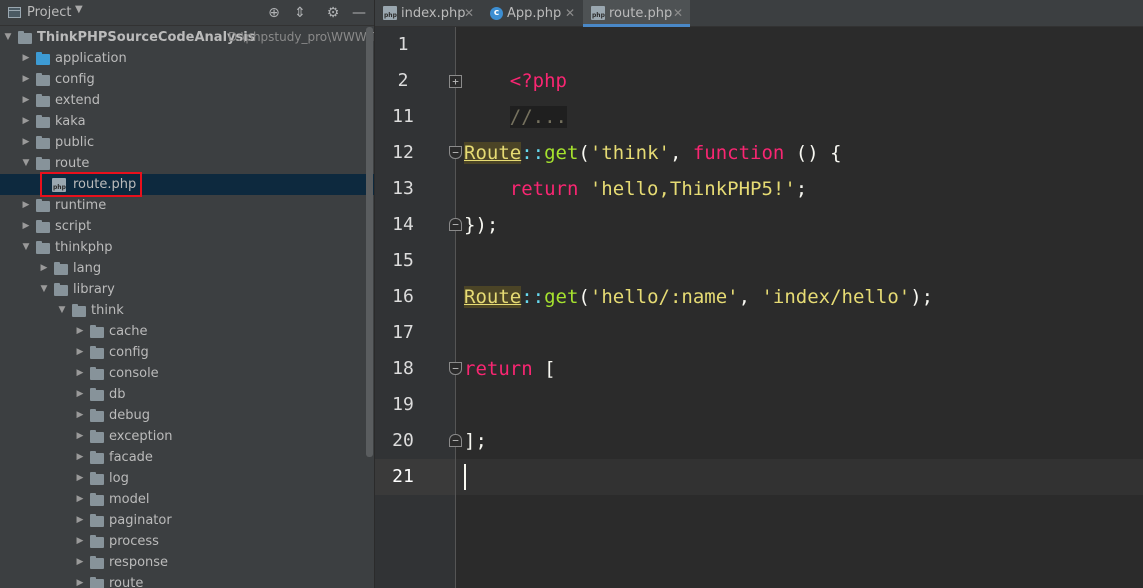  I want to click on tab-route-php: php route.php ✕, so click(636, 13).